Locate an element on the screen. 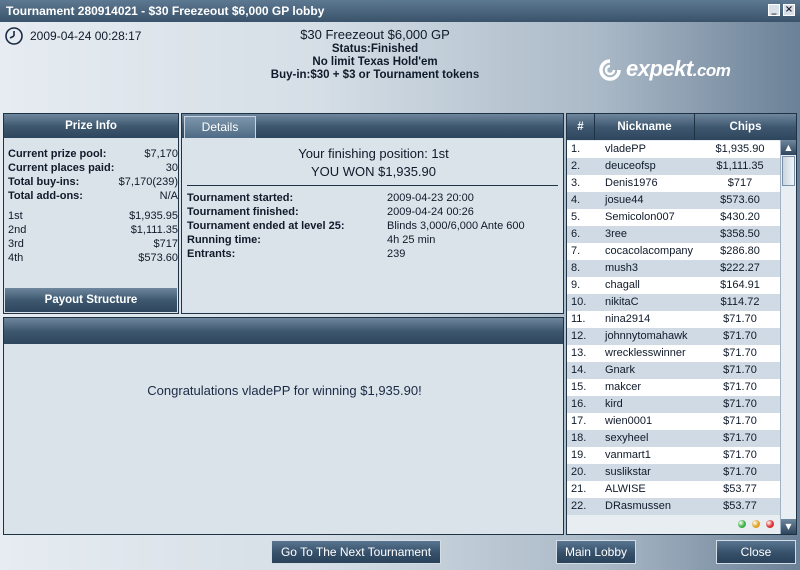 The height and width of the screenshot is (570, 800). player-row: 14. Gnark $71.70 is located at coordinates (673, 370).